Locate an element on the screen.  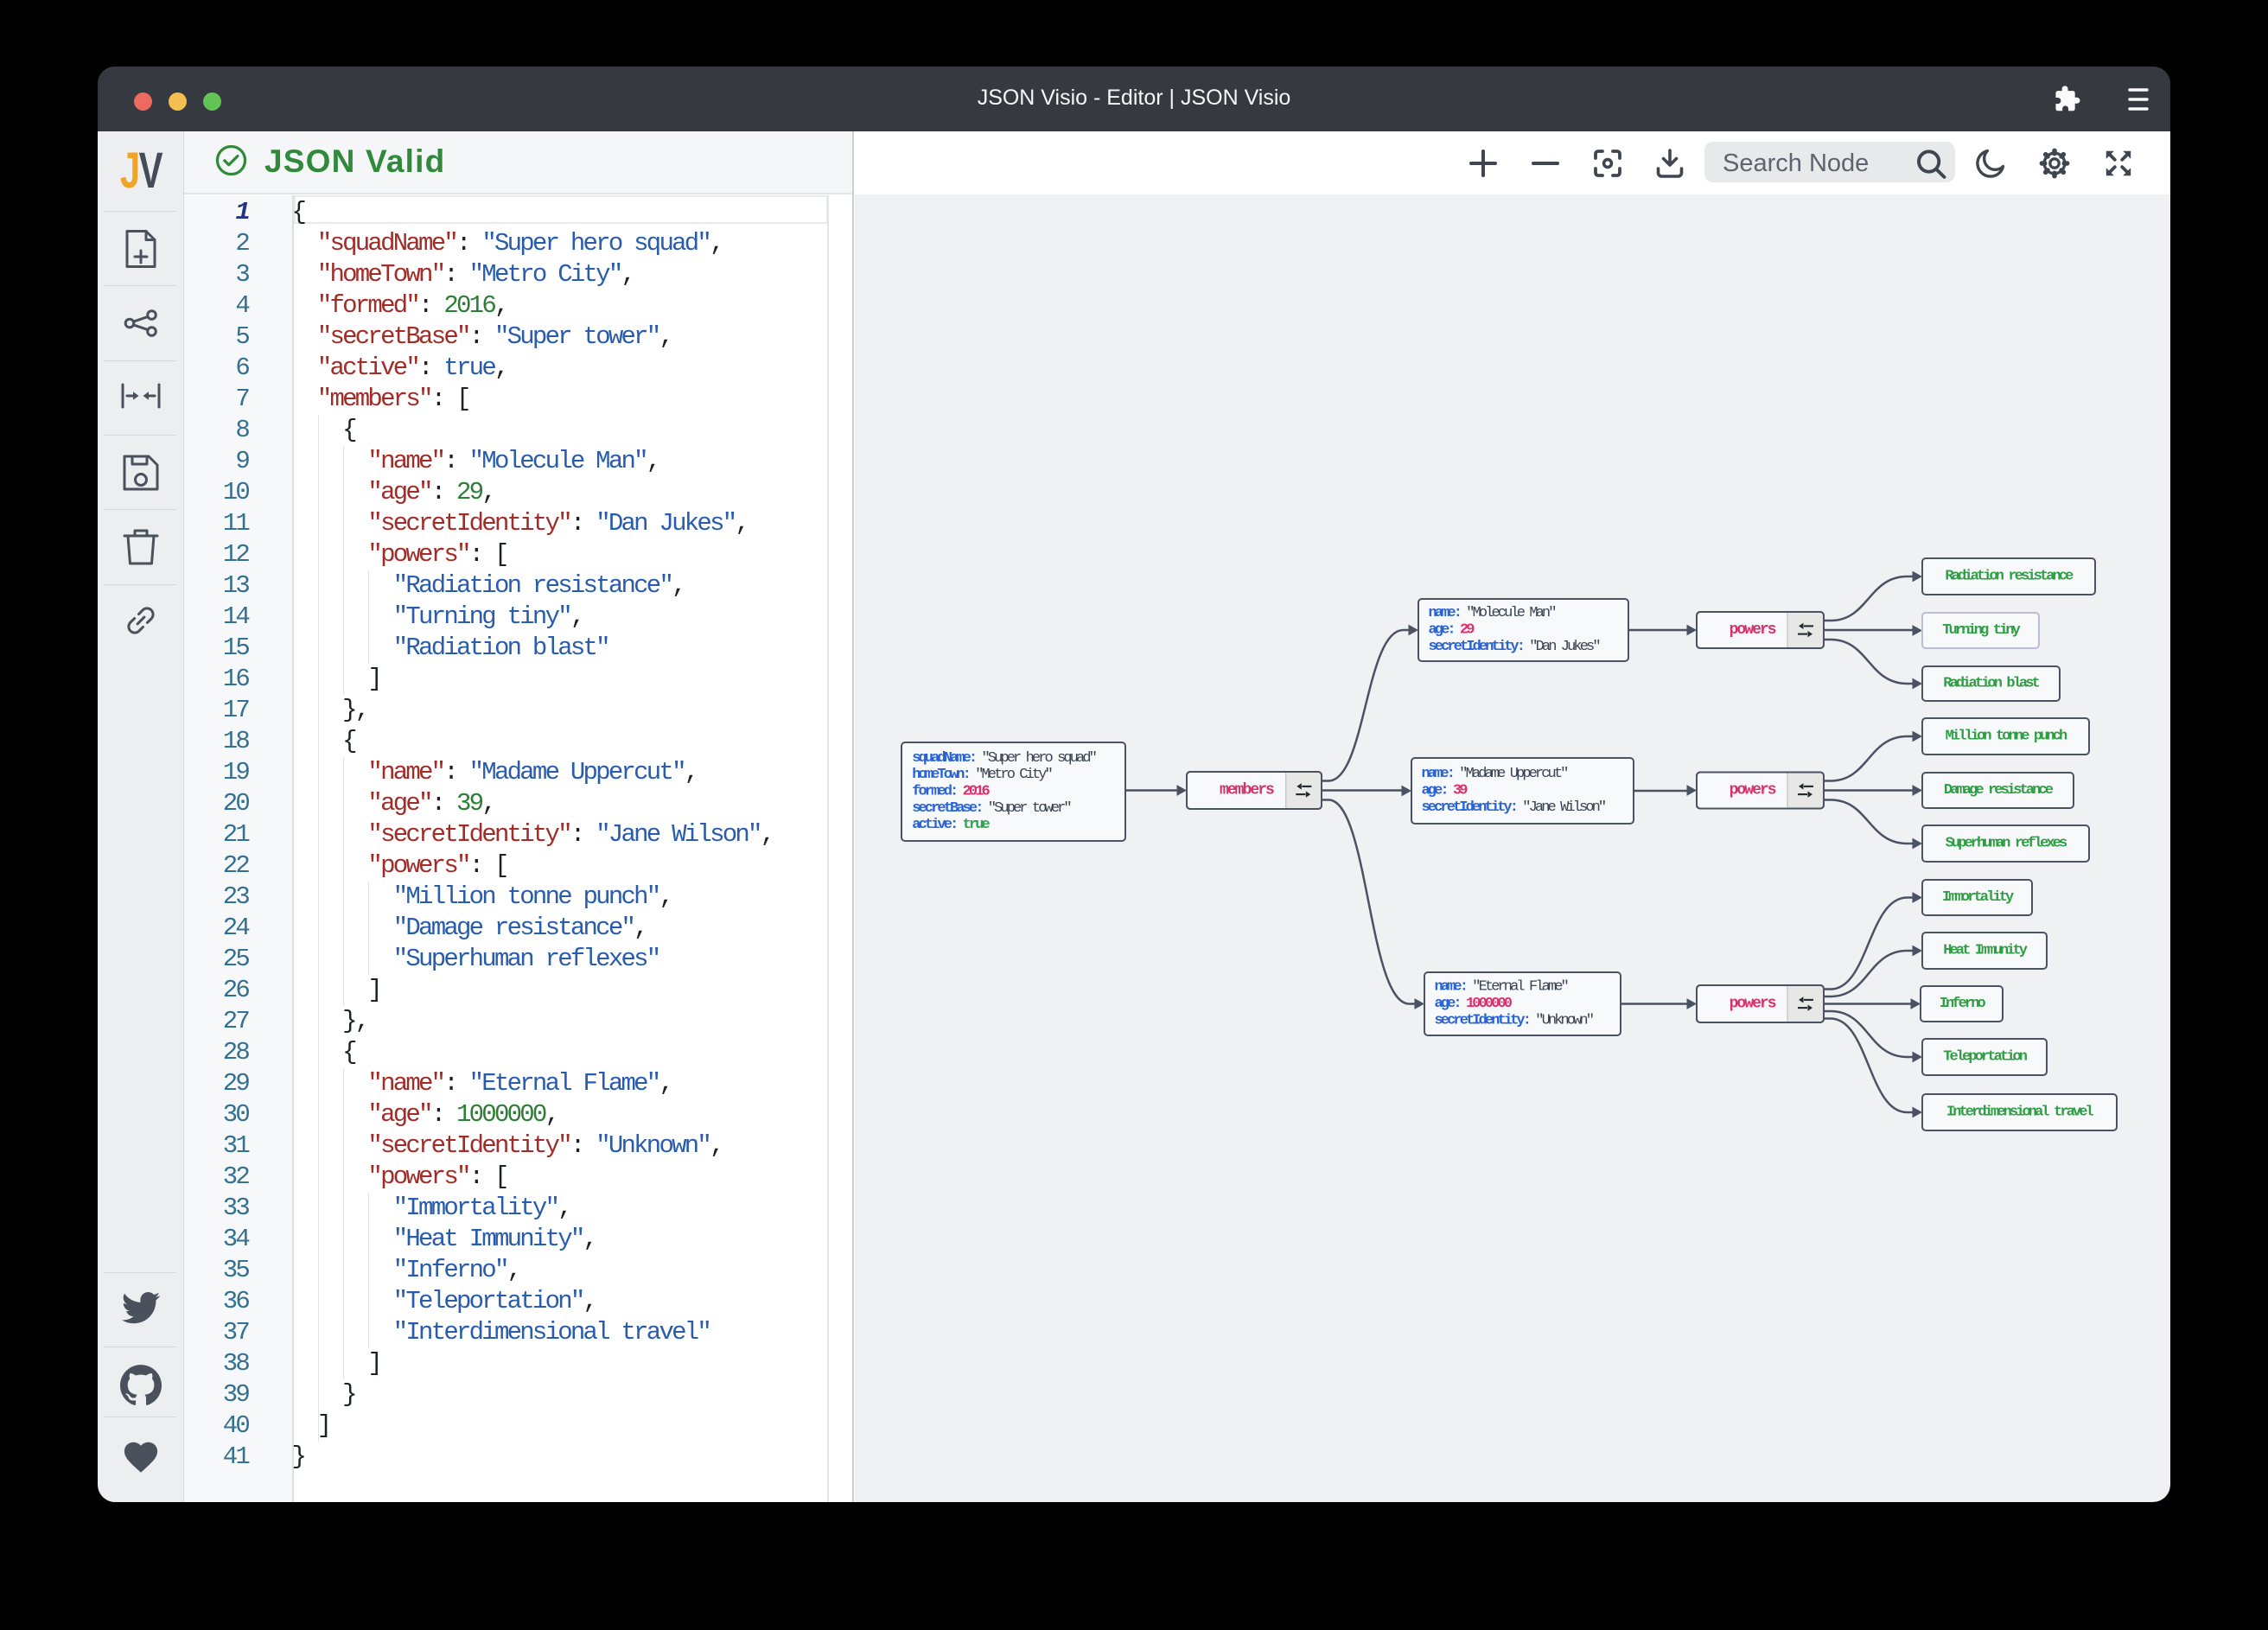
svg-text: "Dan Jukes" is located at coordinates (1564, 647).